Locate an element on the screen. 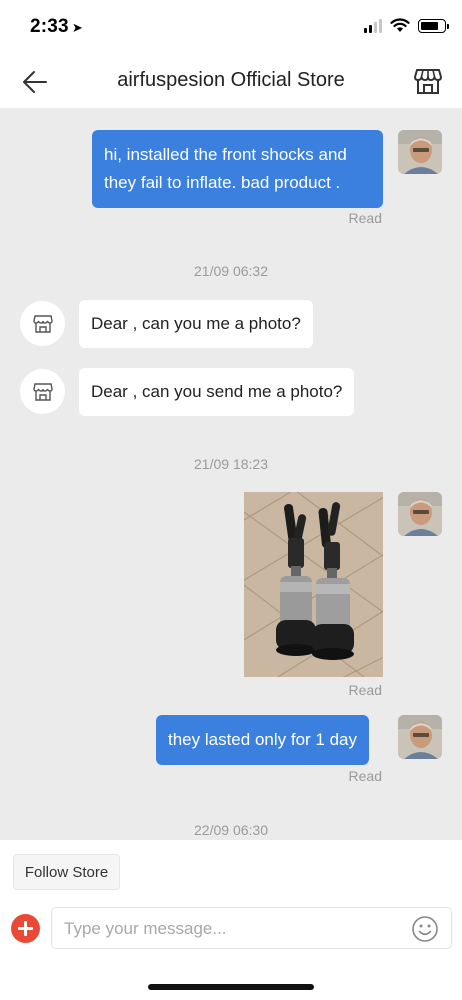 The image size is (462, 1000). status-time: 2:33 ➤ is located at coordinates (56, 27).